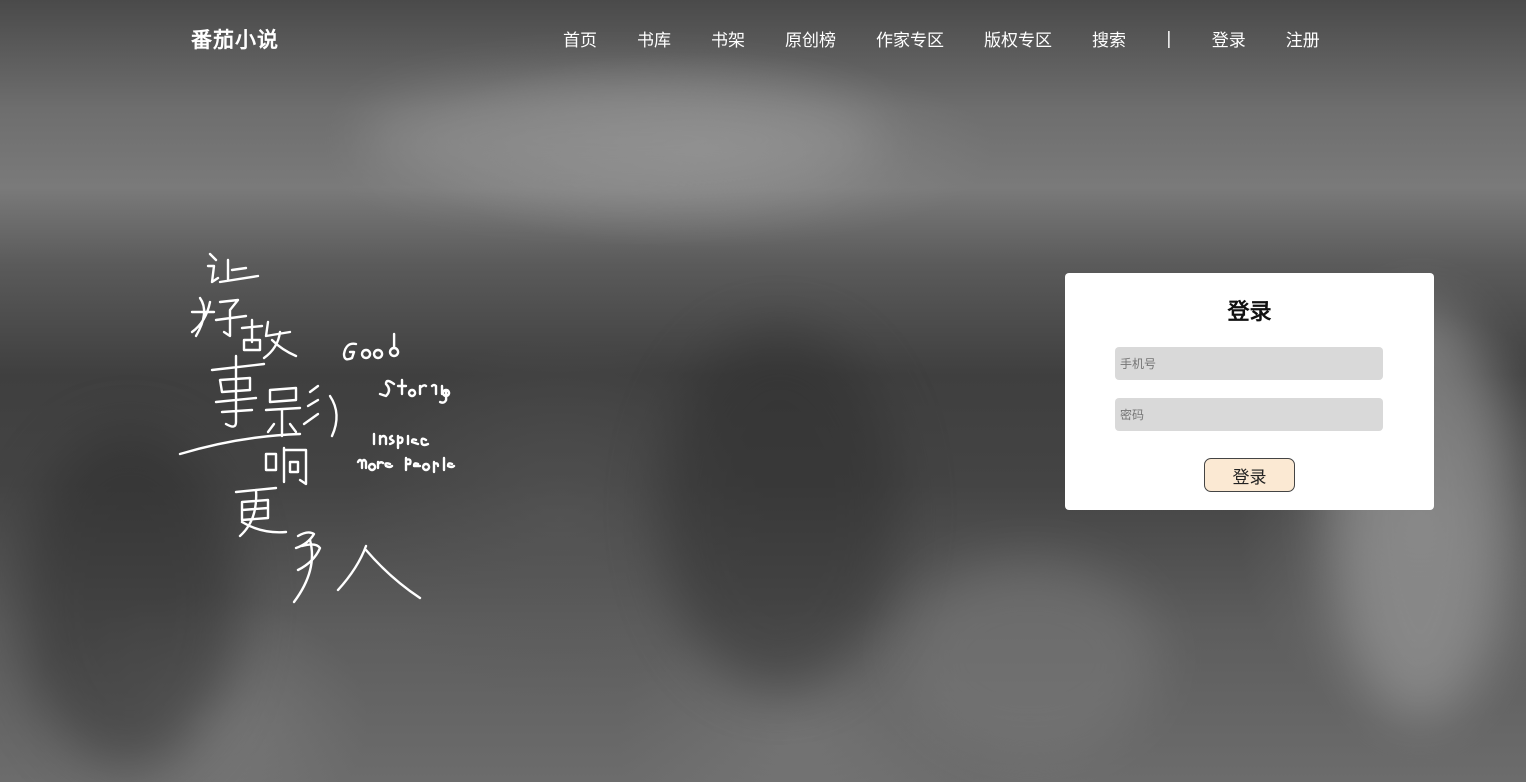  What do you see at coordinates (810, 38) in the screenshot?
I see `nav-original-ranking: 原创榜` at bounding box center [810, 38].